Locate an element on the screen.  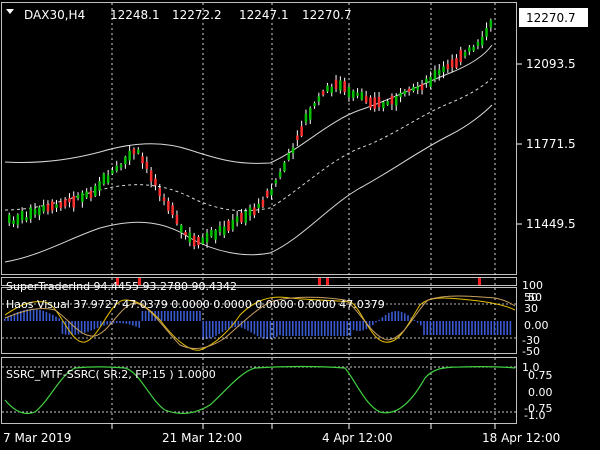
current-price-label: 12270.7 is located at coordinates (551, 18).